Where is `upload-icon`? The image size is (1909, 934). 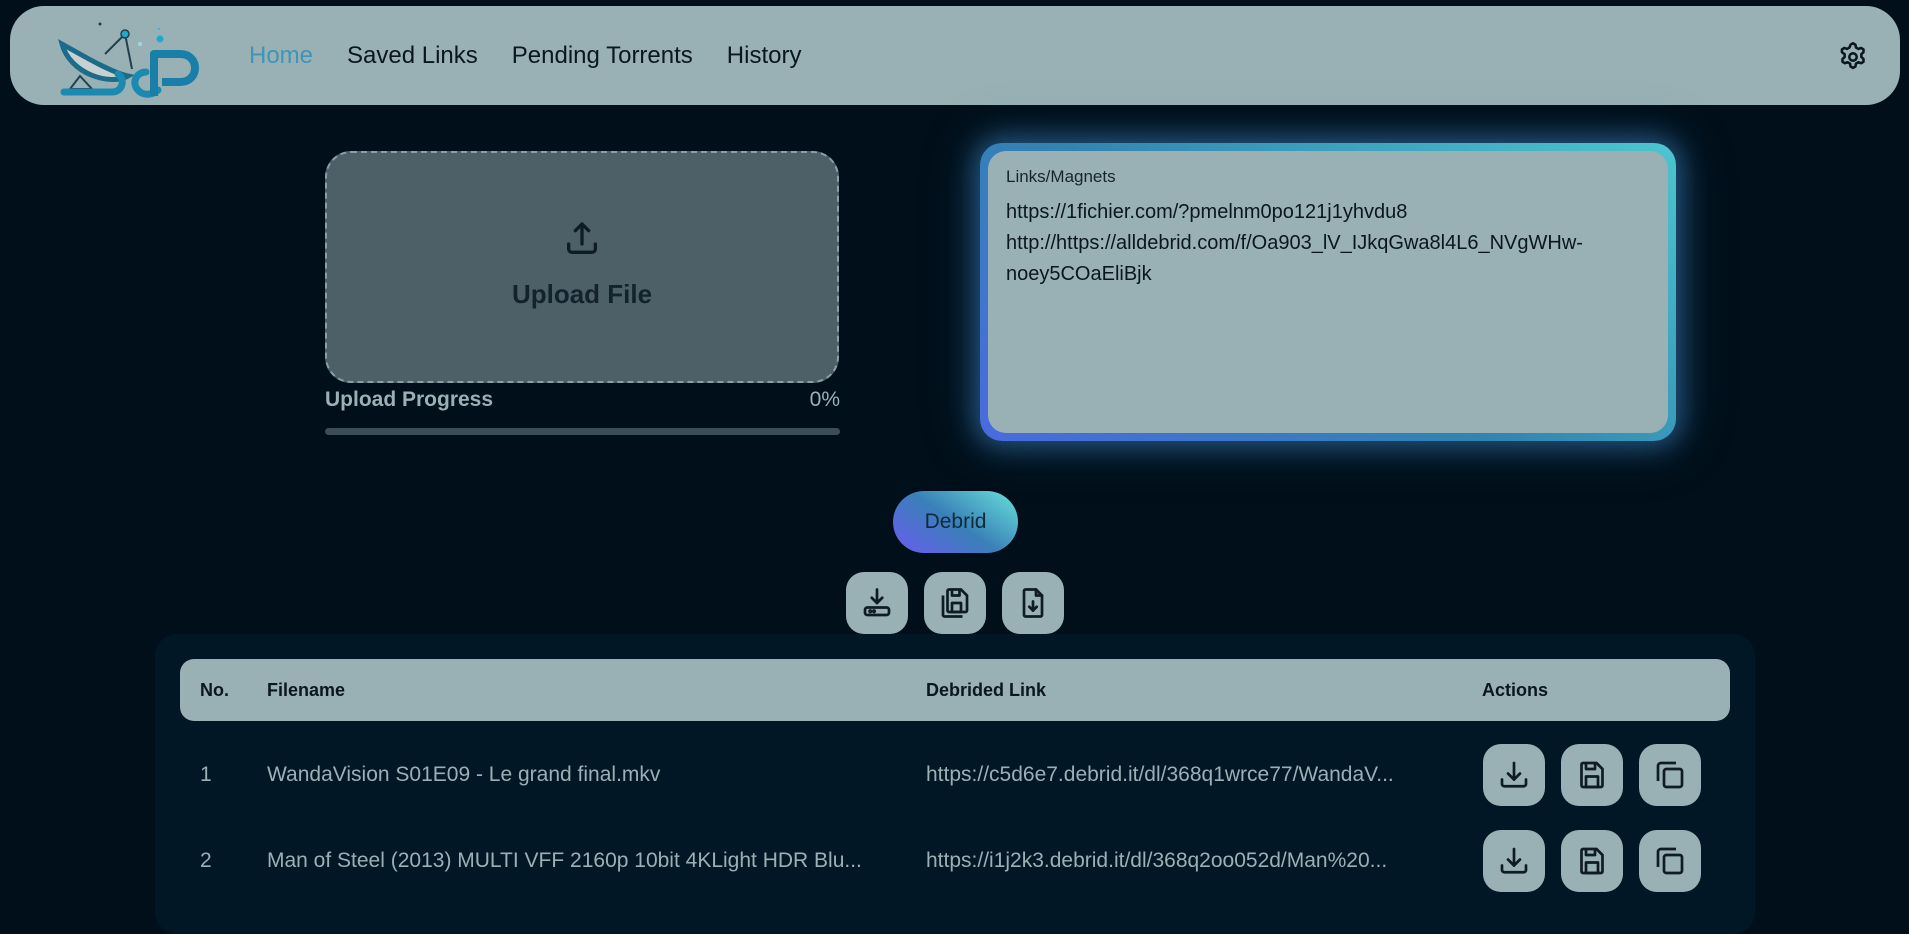 upload-icon is located at coordinates (582, 237).